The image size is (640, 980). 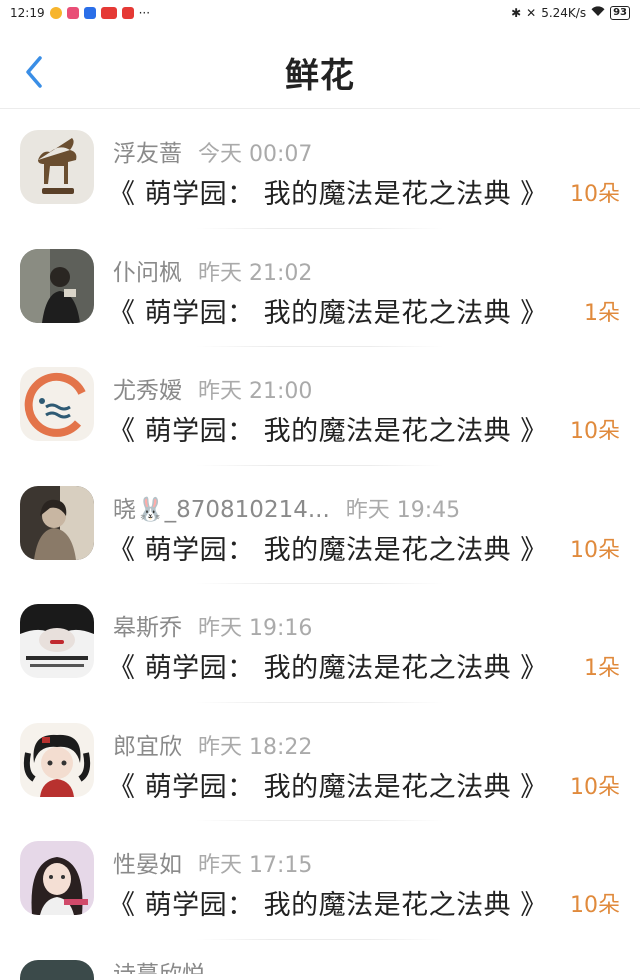 What do you see at coordinates (57, 285) in the screenshot?
I see `person-photo-avatar` at bounding box center [57, 285].